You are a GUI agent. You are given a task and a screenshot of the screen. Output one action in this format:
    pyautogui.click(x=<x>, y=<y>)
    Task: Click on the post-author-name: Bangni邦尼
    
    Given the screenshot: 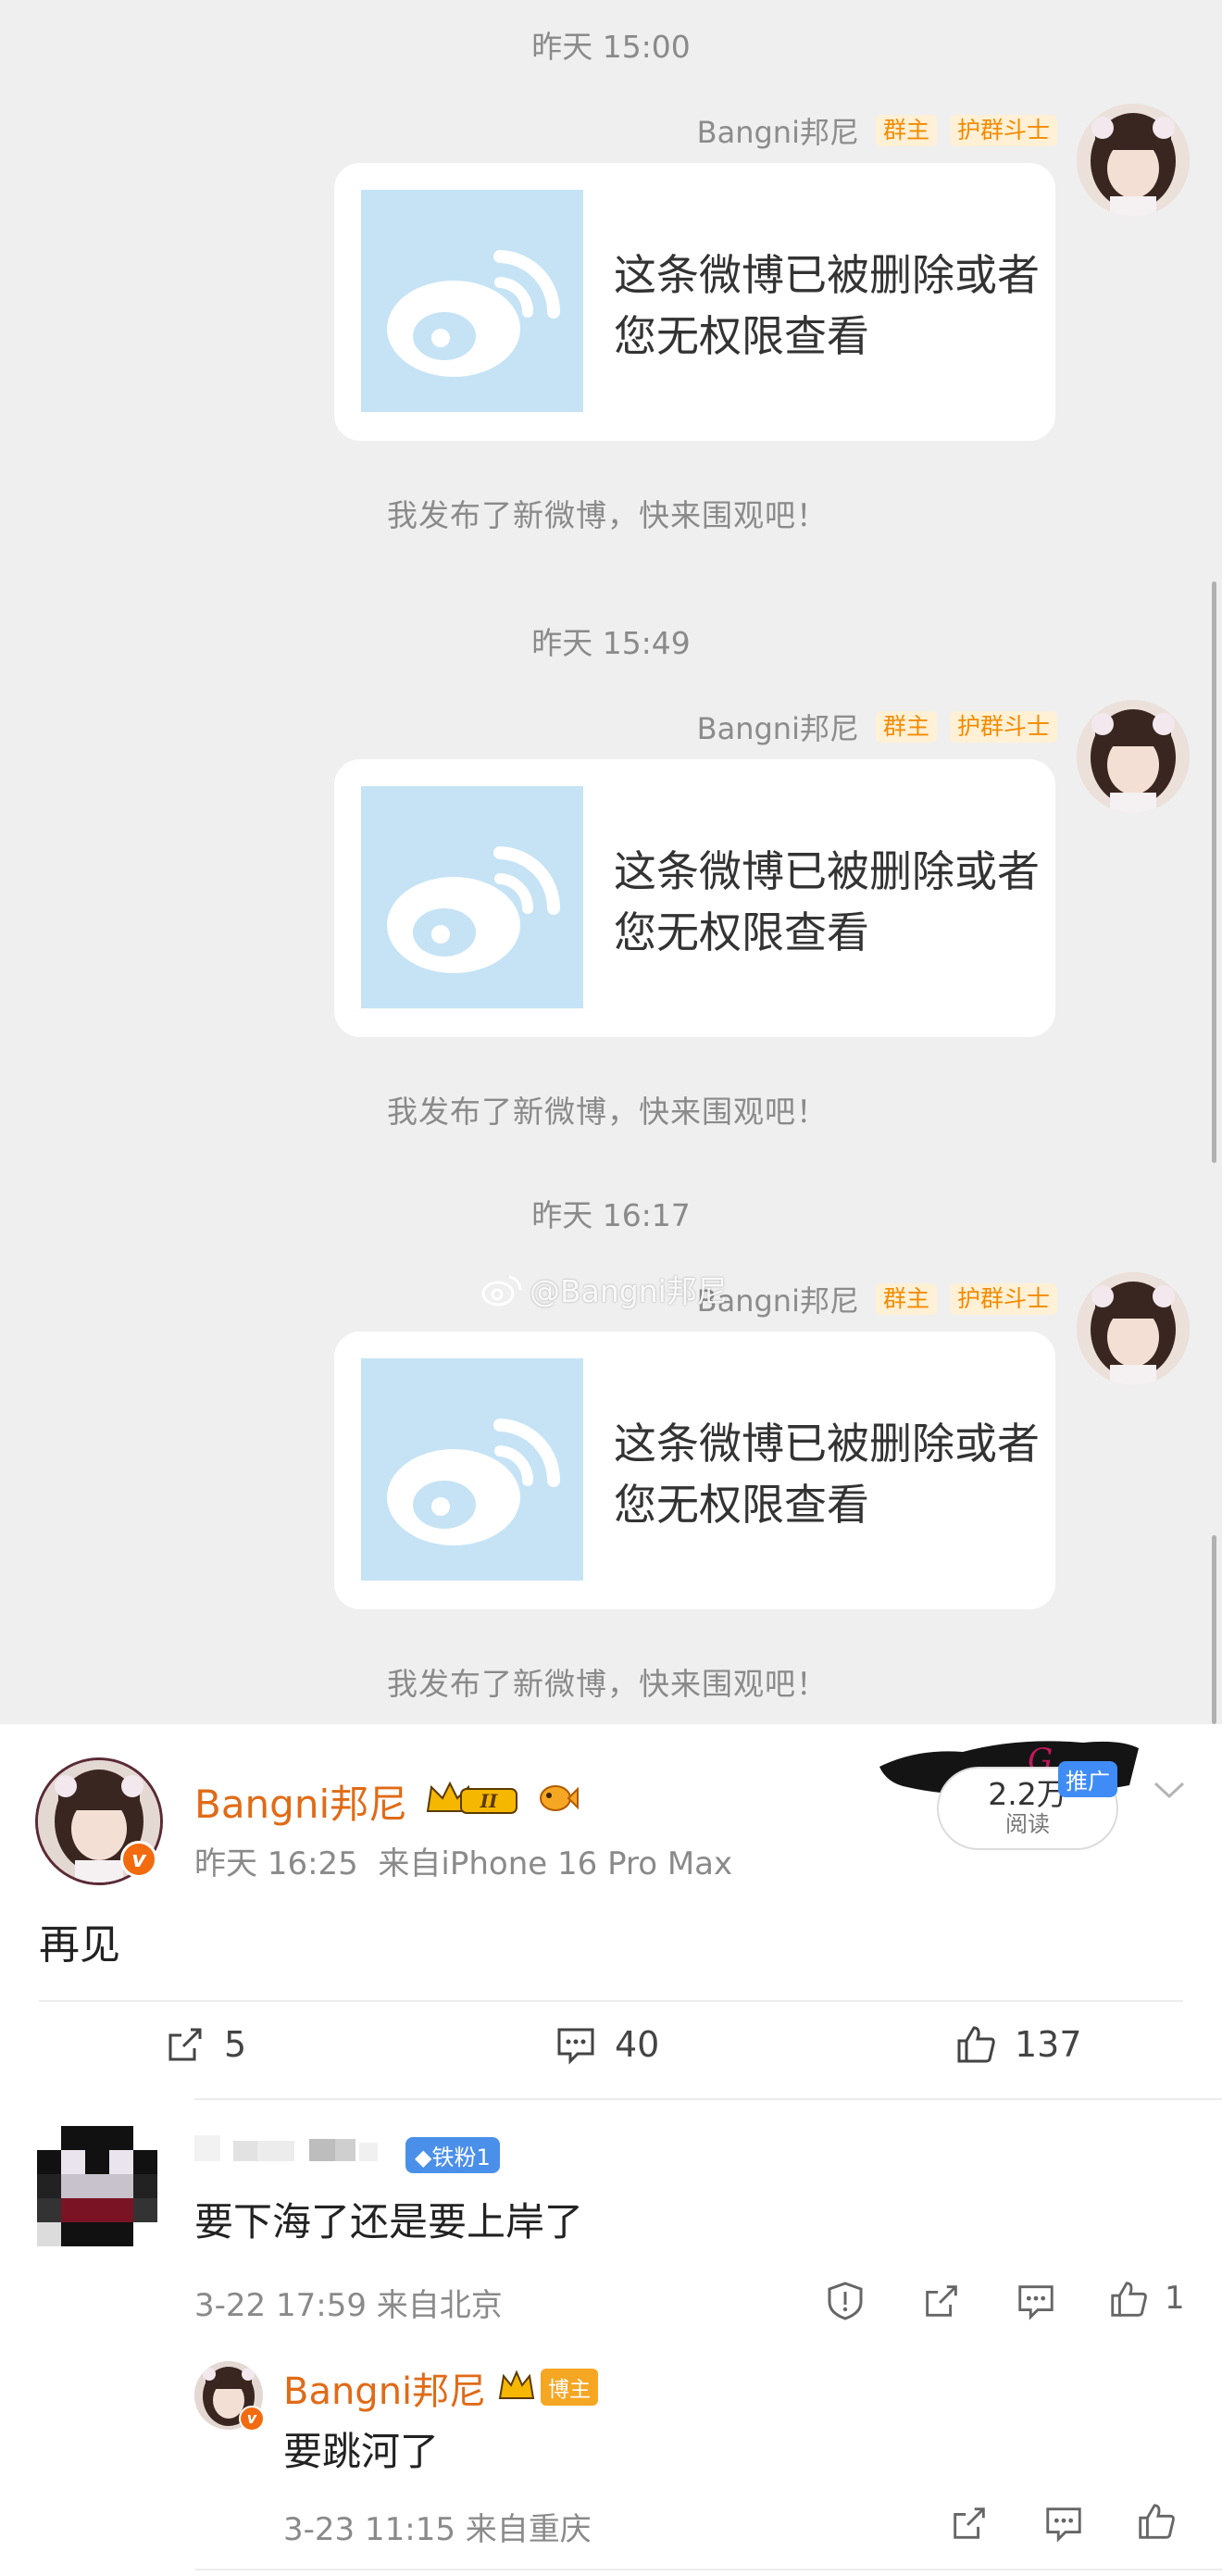 What is the action you would take?
    pyautogui.click(x=300, y=1801)
    